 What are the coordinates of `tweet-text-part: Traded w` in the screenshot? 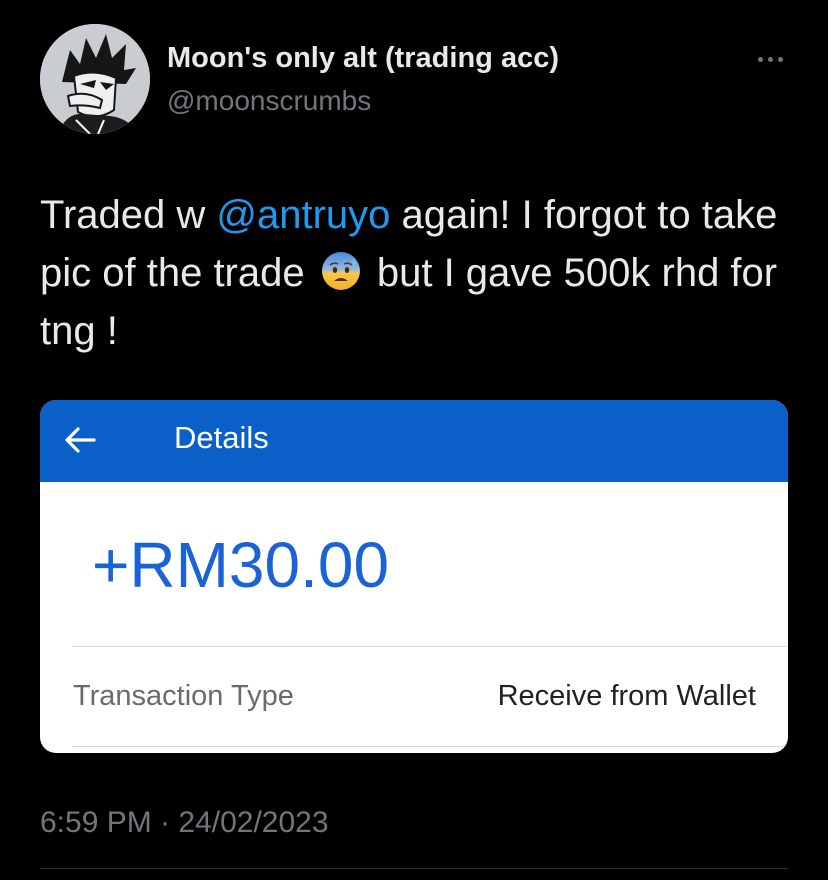 It's located at (128, 215).